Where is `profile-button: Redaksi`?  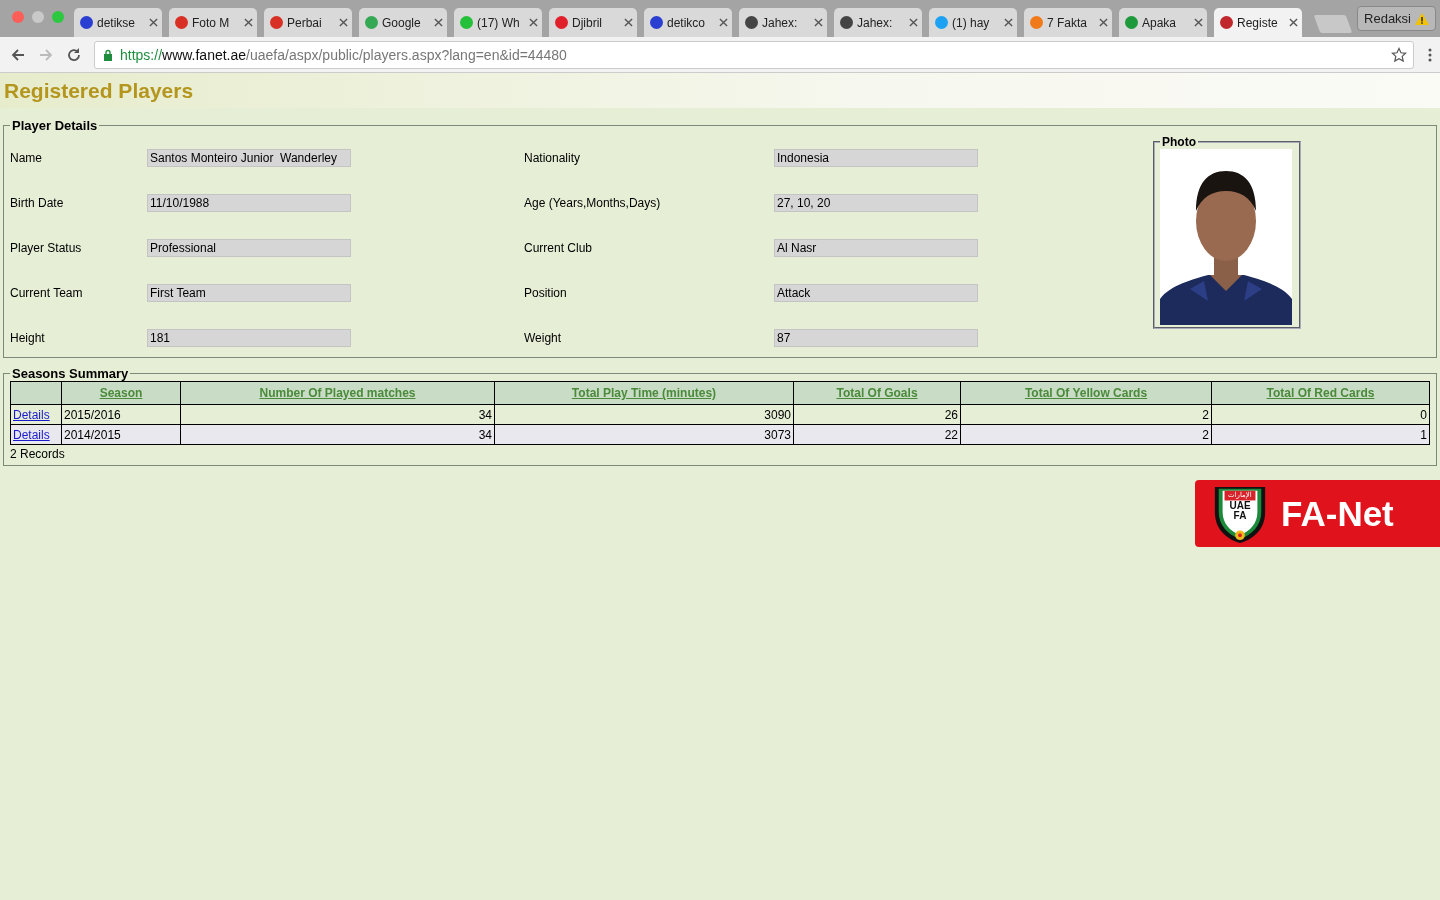 profile-button: Redaksi is located at coordinates (1396, 18).